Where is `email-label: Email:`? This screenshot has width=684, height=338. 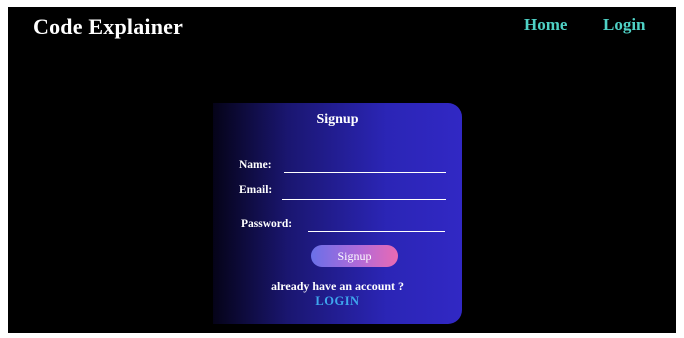
email-label: Email: is located at coordinates (256, 190).